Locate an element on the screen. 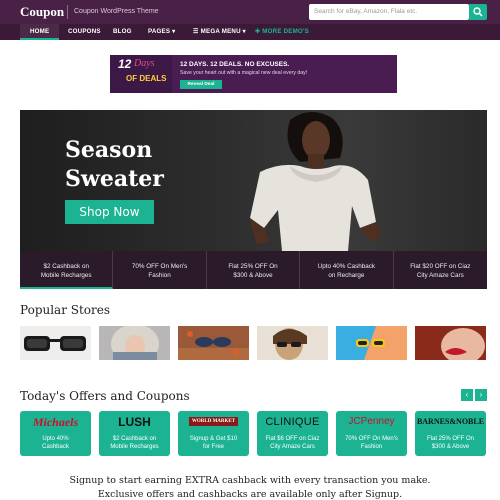  offer-card: JCPenney 70% OFF On Men's Fashion is located at coordinates (371, 433).